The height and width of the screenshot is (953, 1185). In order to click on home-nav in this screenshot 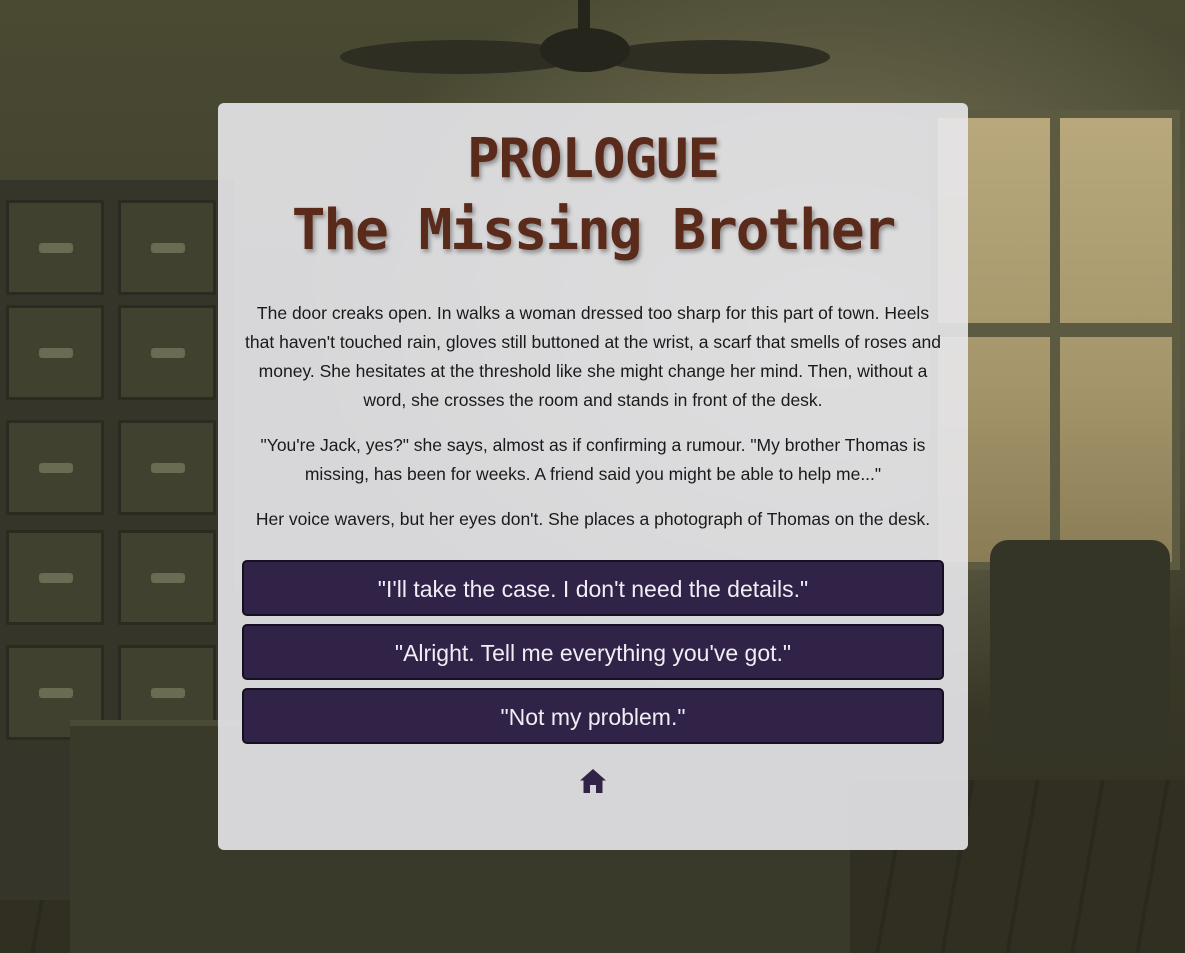, I will do `click(593, 783)`.